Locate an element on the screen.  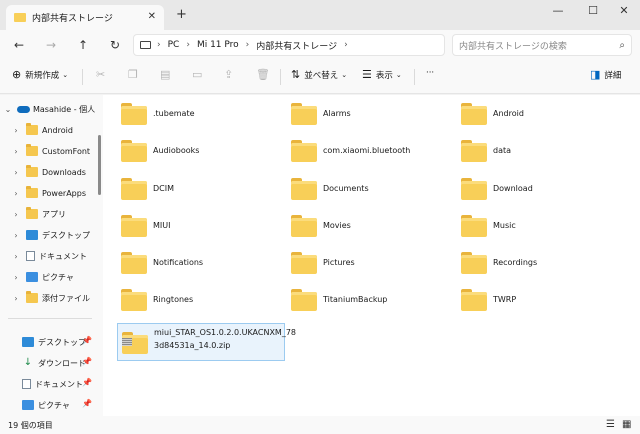
breadcrumb-device: Mi 11 Pro is located at coordinates (218, 45).